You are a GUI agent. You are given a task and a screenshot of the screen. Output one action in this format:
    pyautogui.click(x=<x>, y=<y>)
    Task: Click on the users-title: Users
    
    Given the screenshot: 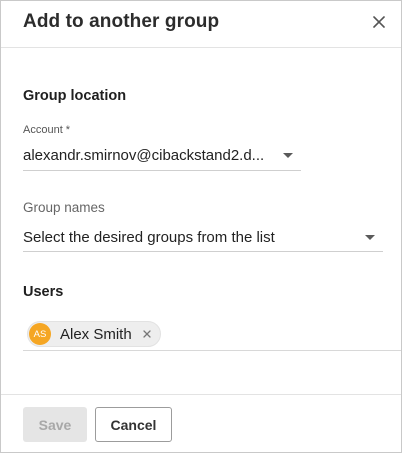 What is the action you would take?
    pyautogui.click(x=43, y=292)
    